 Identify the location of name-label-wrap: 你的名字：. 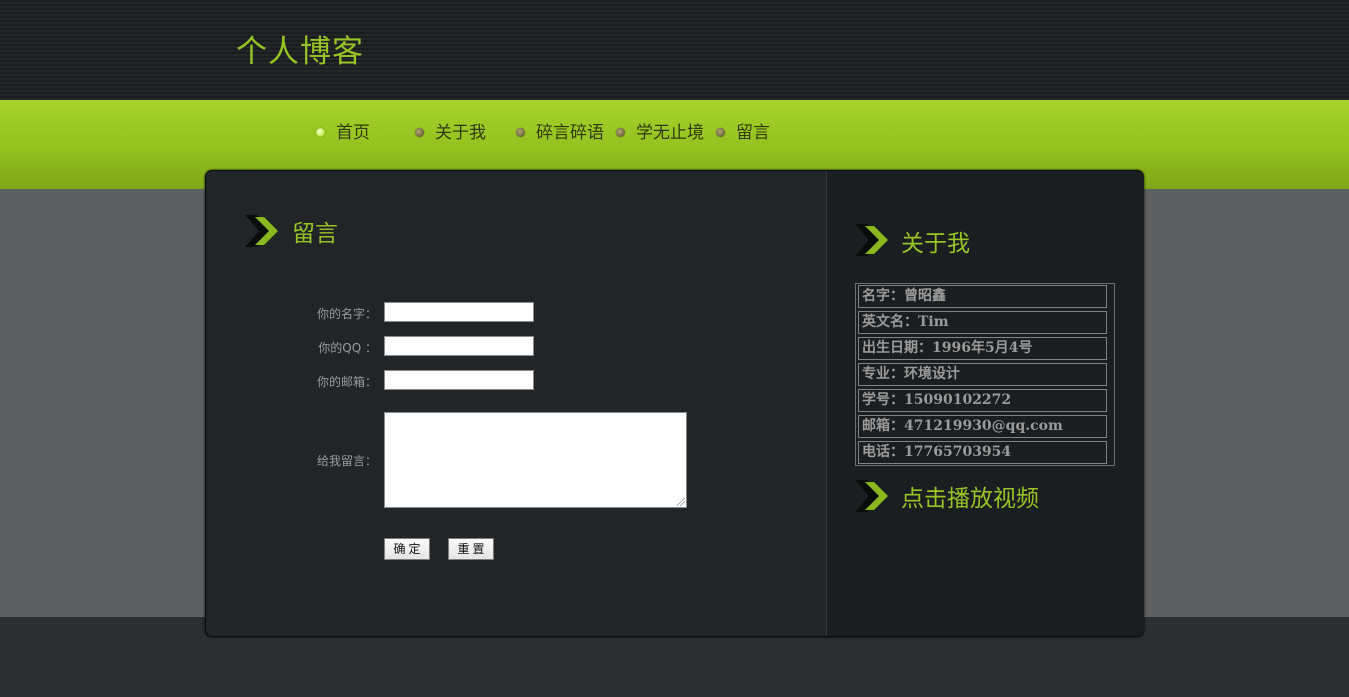
(317, 314).